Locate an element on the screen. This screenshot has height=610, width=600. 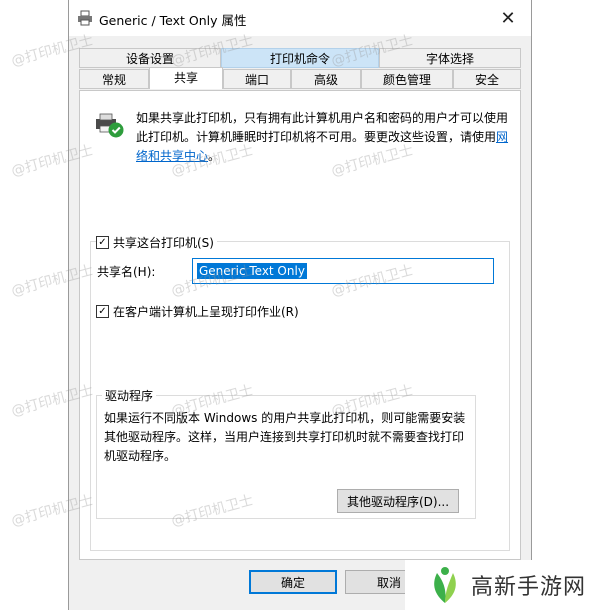
share-printer-checkbox: ✓ 共享这台打印机(S) is located at coordinates (156, 242).